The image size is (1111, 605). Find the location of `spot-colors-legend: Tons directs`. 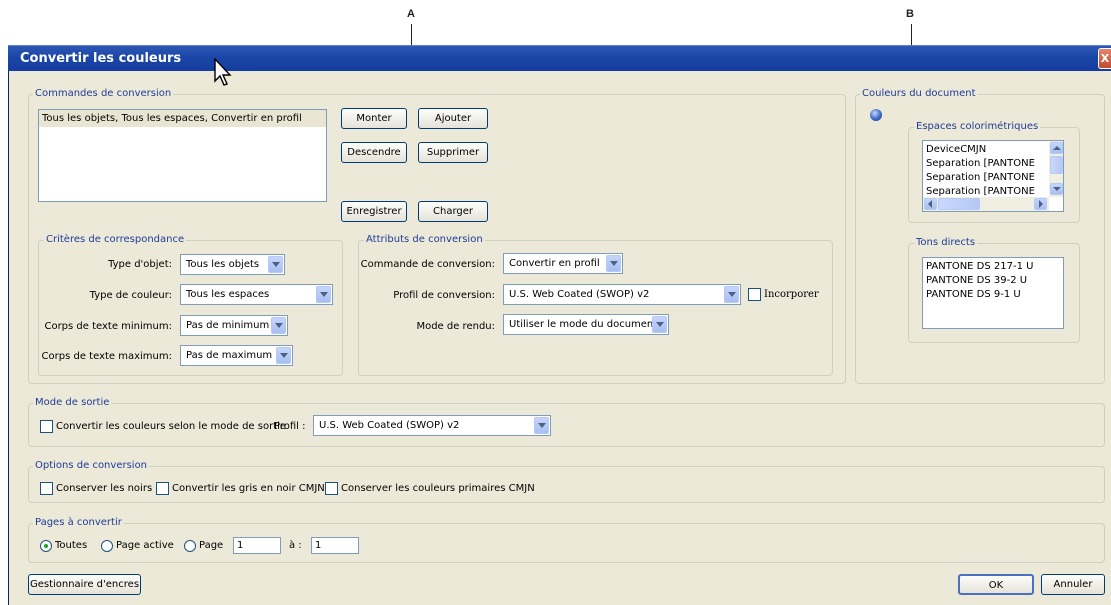

spot-colors-legend: Tons directs is located at coordinates (946, 243).